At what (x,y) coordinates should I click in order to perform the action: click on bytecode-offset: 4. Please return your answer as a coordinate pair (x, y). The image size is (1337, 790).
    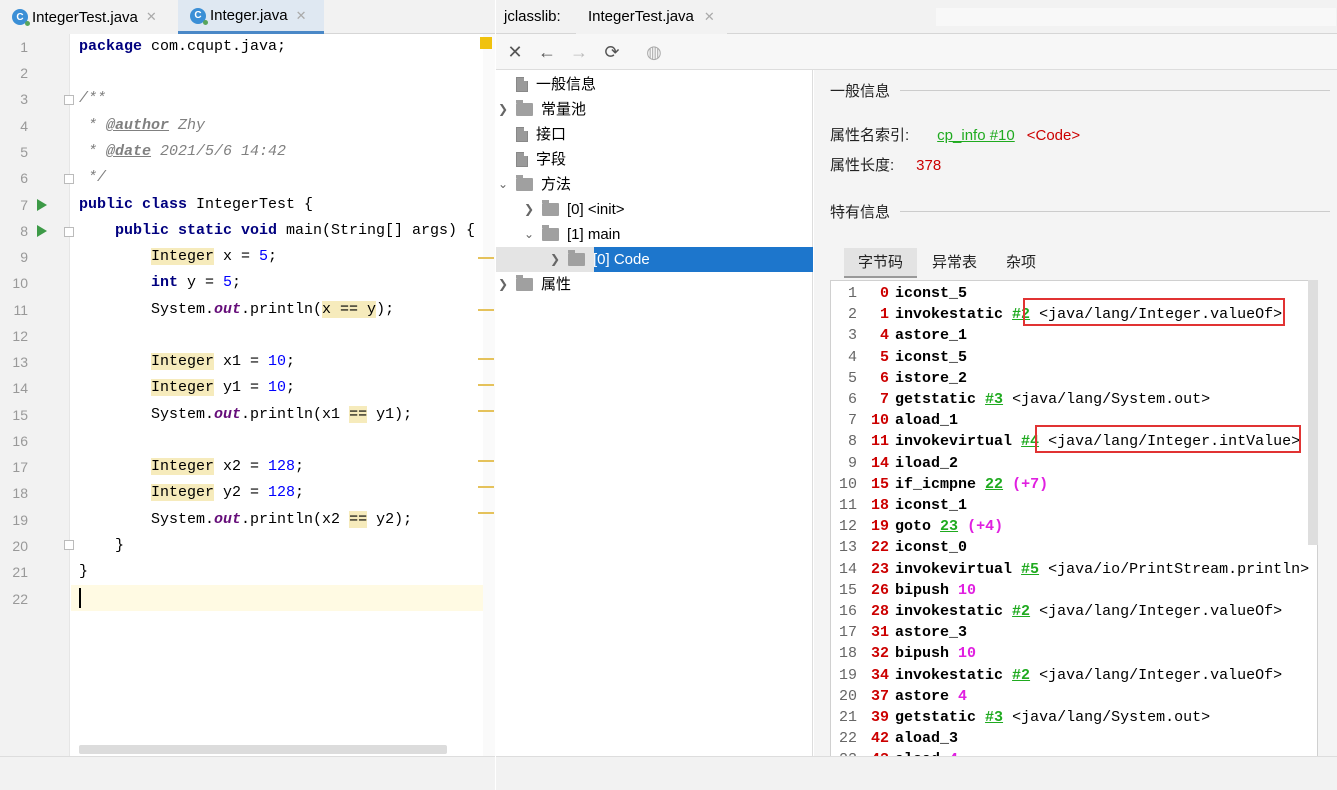
    Looking at the image, I should click on (884, 336).